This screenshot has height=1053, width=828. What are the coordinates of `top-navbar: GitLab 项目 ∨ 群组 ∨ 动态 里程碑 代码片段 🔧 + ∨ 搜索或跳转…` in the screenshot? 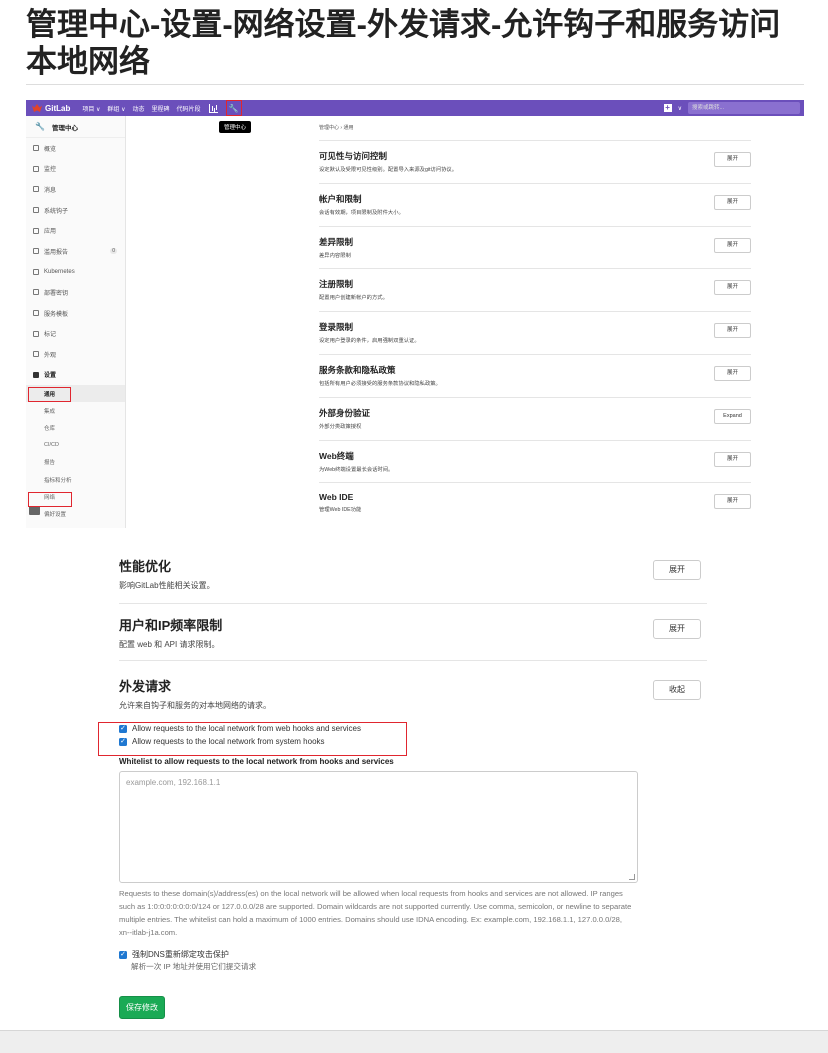 It's located at (415, 108).